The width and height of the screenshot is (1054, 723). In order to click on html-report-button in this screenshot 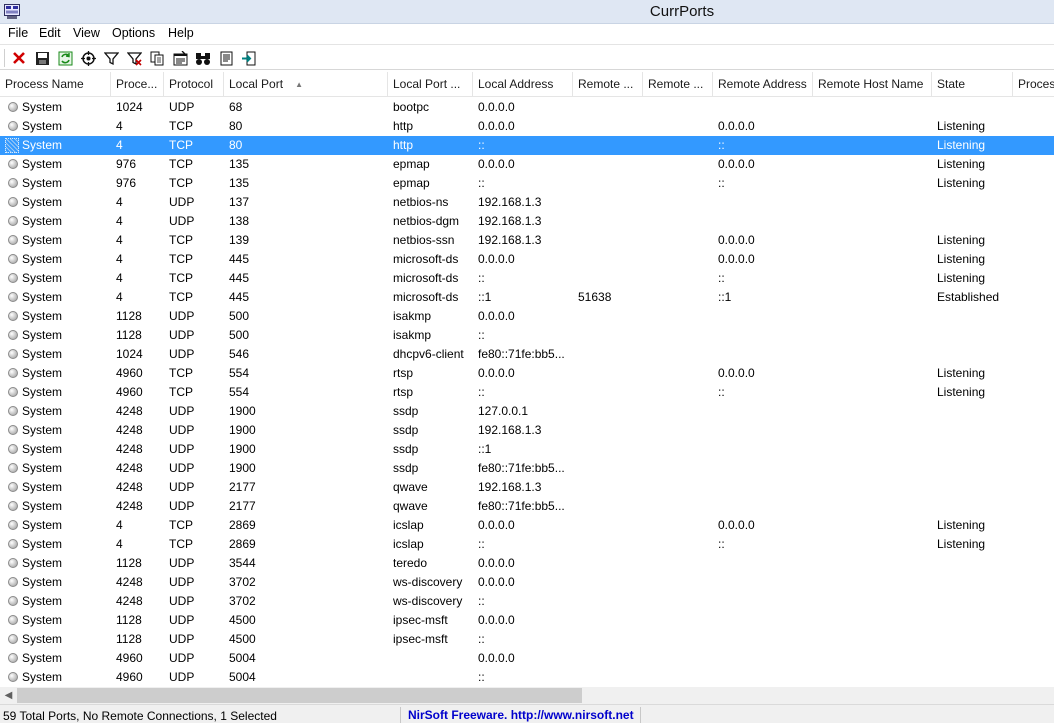, I will do `click(226, 58)`.